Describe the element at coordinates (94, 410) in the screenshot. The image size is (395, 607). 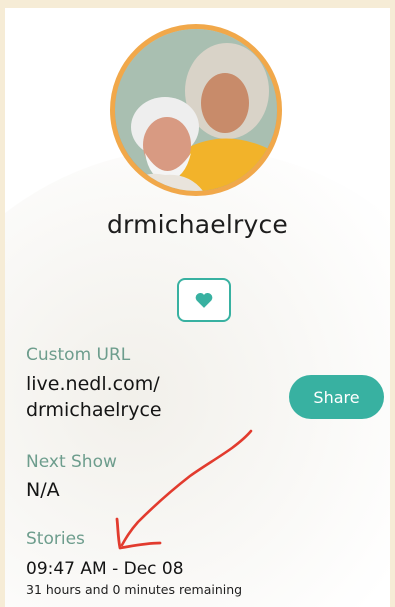
I see `custom-url-line2: drmichaelryce` at that location.